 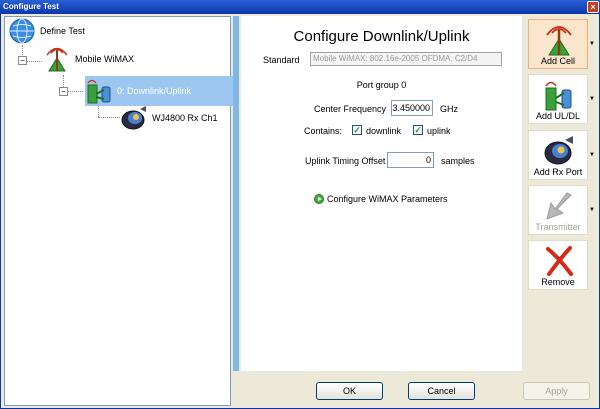 What do you see at coordinates (384, 131) in the screenshot?
I see `downlink-label: downlink` at bounding box center [384, 131].